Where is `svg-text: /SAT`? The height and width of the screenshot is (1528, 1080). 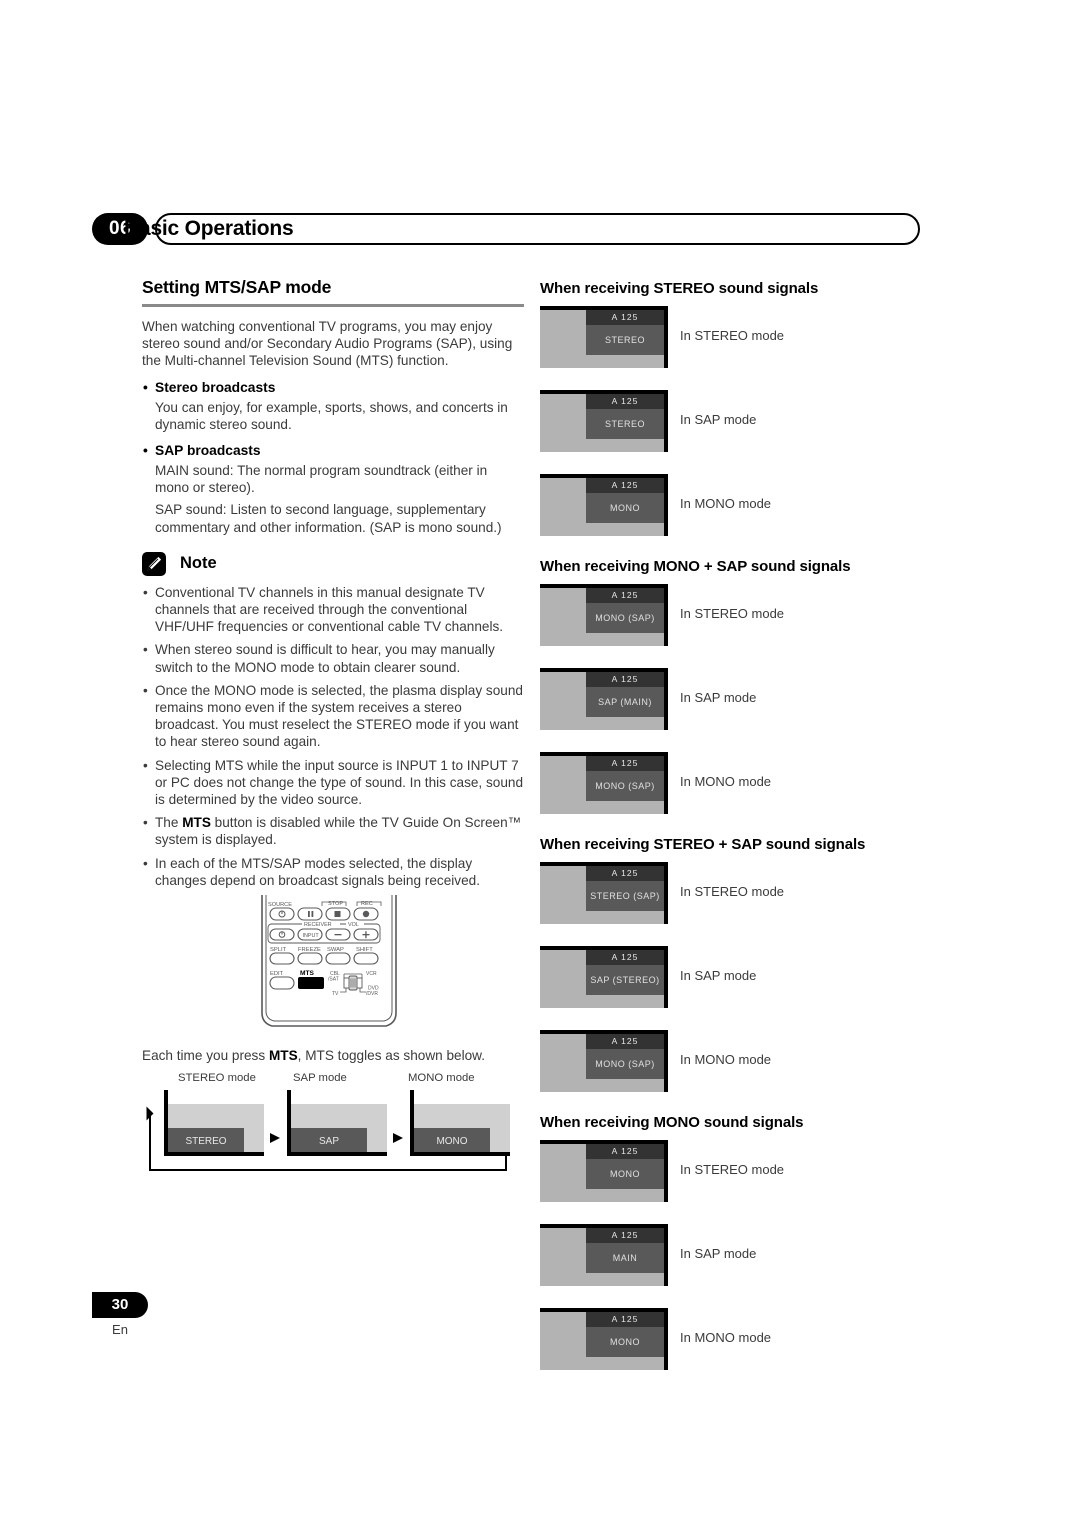
svg-text: /SAT is located at coordinates (333, 980).